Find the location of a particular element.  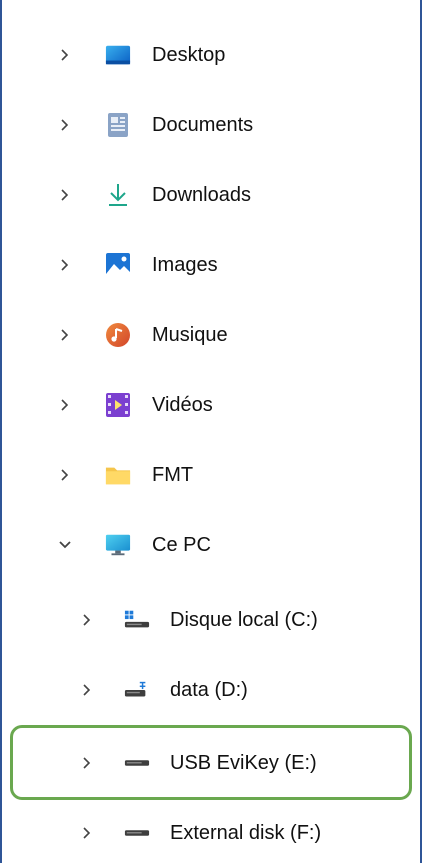

tree-item-label: Musique is located at coordinates (190, 335).